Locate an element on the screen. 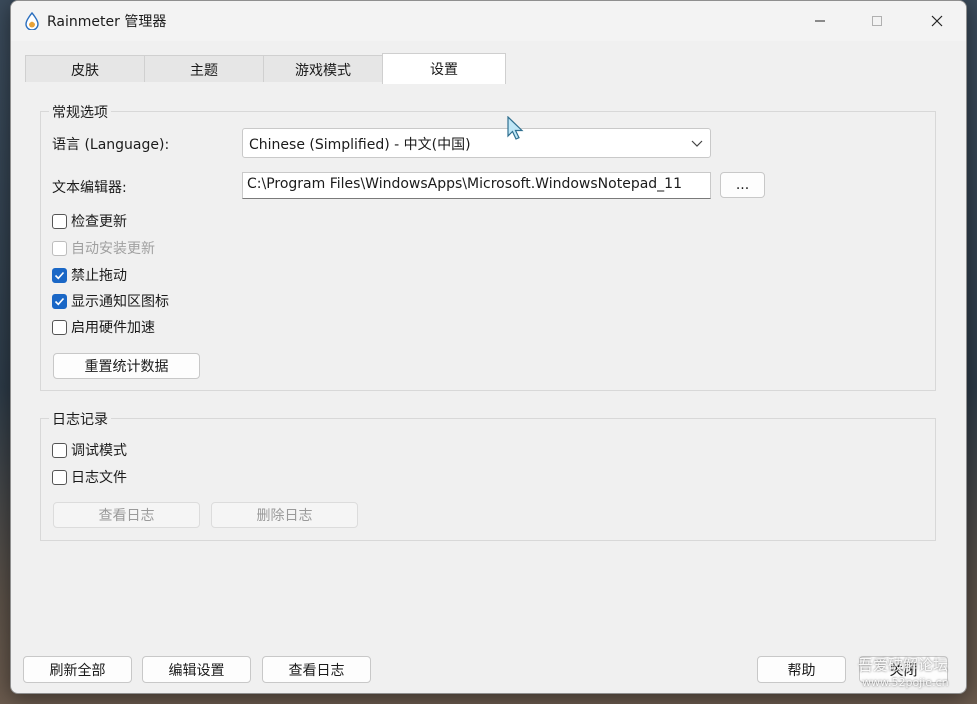 The height and width of the screenshot is (704, 977). log-file-label: 日志文件 is located at coordinates (99, 478).